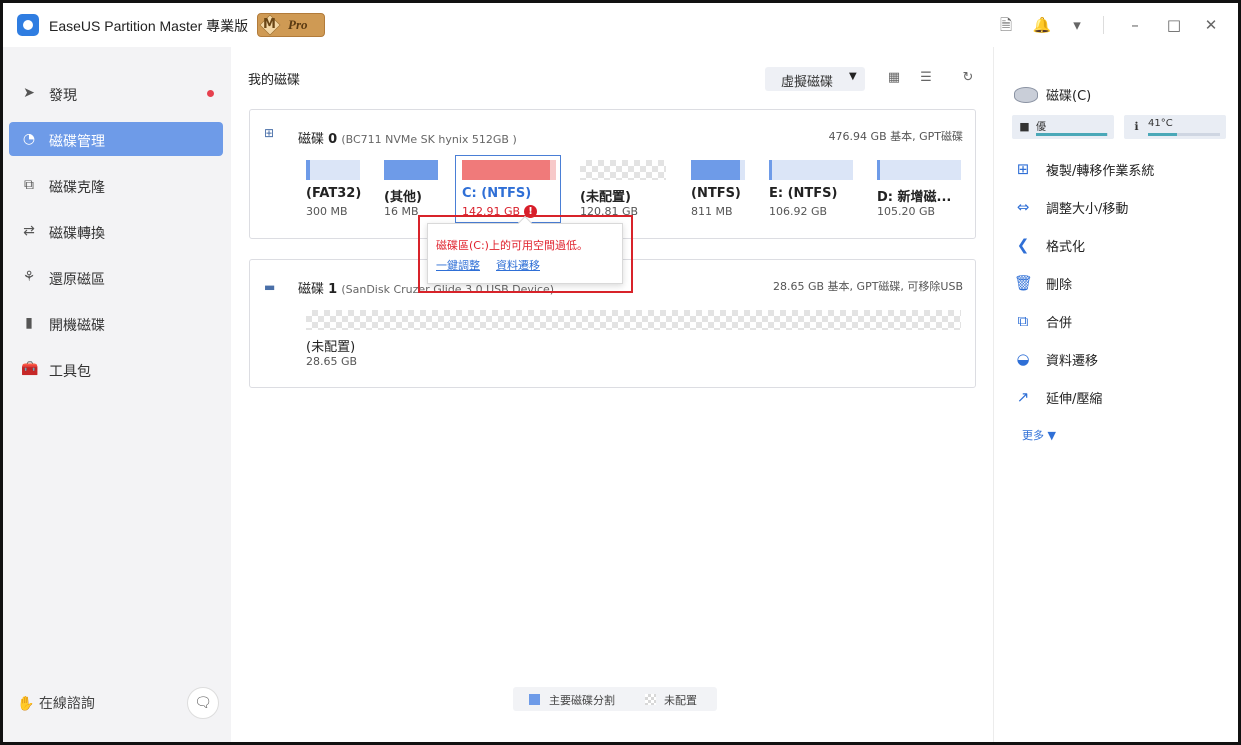  What do you see at coordinates (1211, 25) in the screenshot?
I see `close-icon: ✕` at bounding box center [1211, 25].